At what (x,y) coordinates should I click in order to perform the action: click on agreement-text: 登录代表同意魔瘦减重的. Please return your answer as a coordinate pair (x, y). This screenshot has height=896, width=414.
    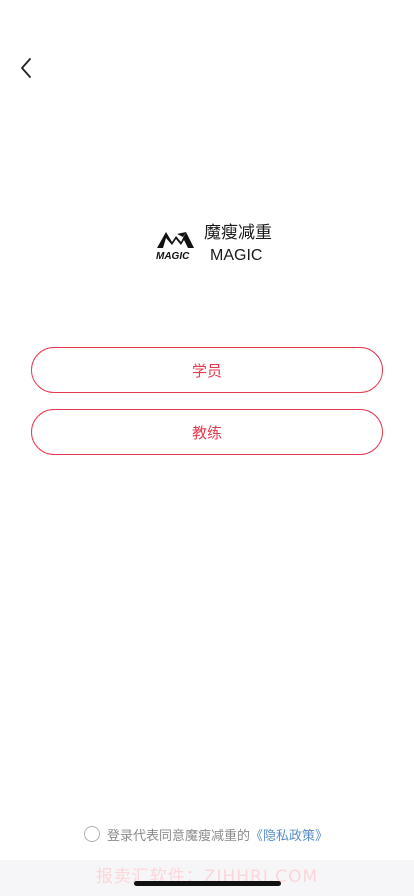
    Looking at the image, I should click on (179, 836).